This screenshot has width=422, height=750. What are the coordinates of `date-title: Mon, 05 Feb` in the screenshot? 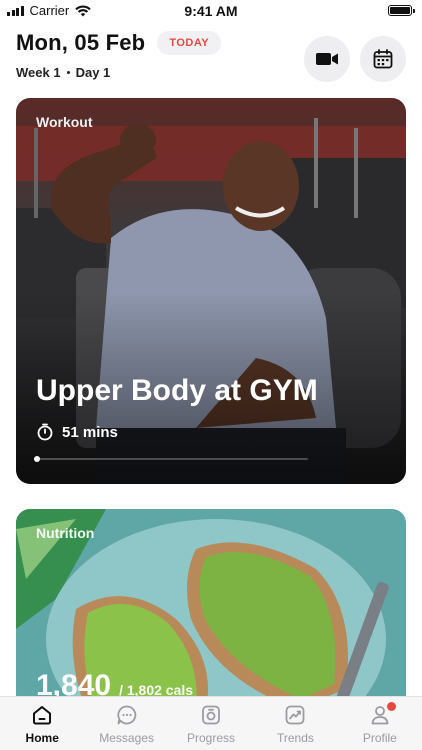 It's located at (81, 42).